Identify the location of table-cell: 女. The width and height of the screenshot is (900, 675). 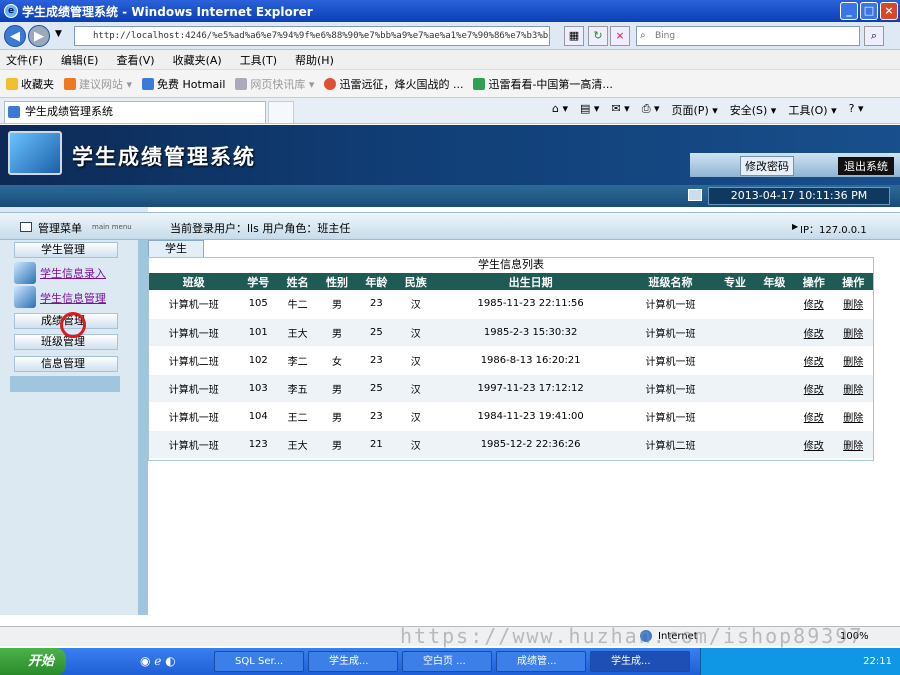
(337, 360).